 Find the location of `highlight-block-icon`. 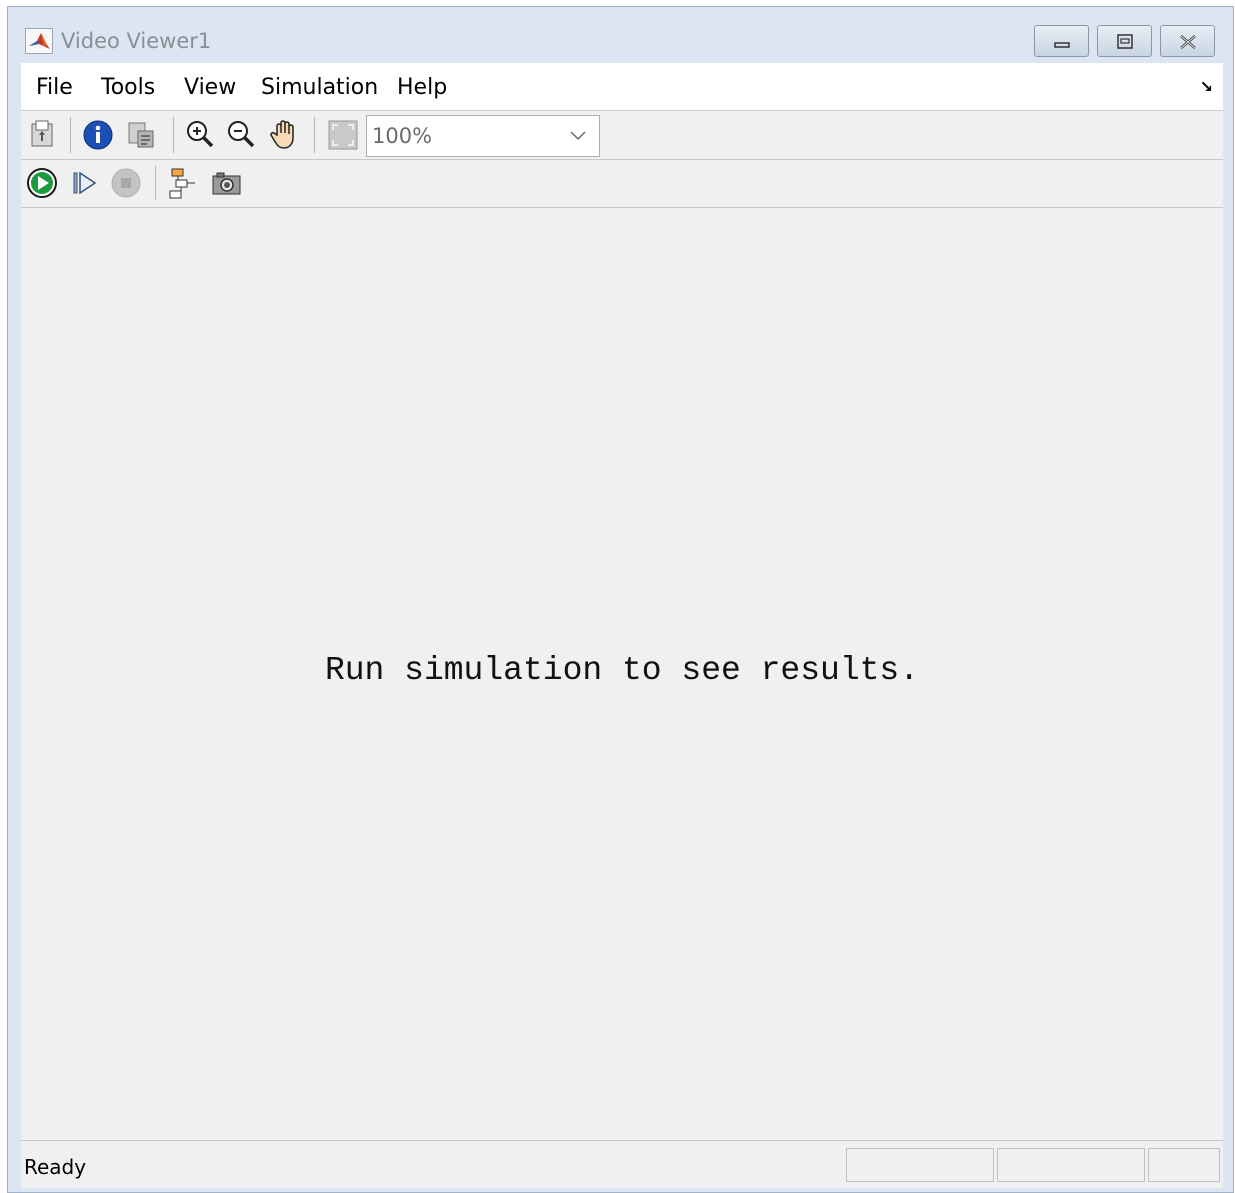

highlight-block-icon is located at coordinates (183, 183).